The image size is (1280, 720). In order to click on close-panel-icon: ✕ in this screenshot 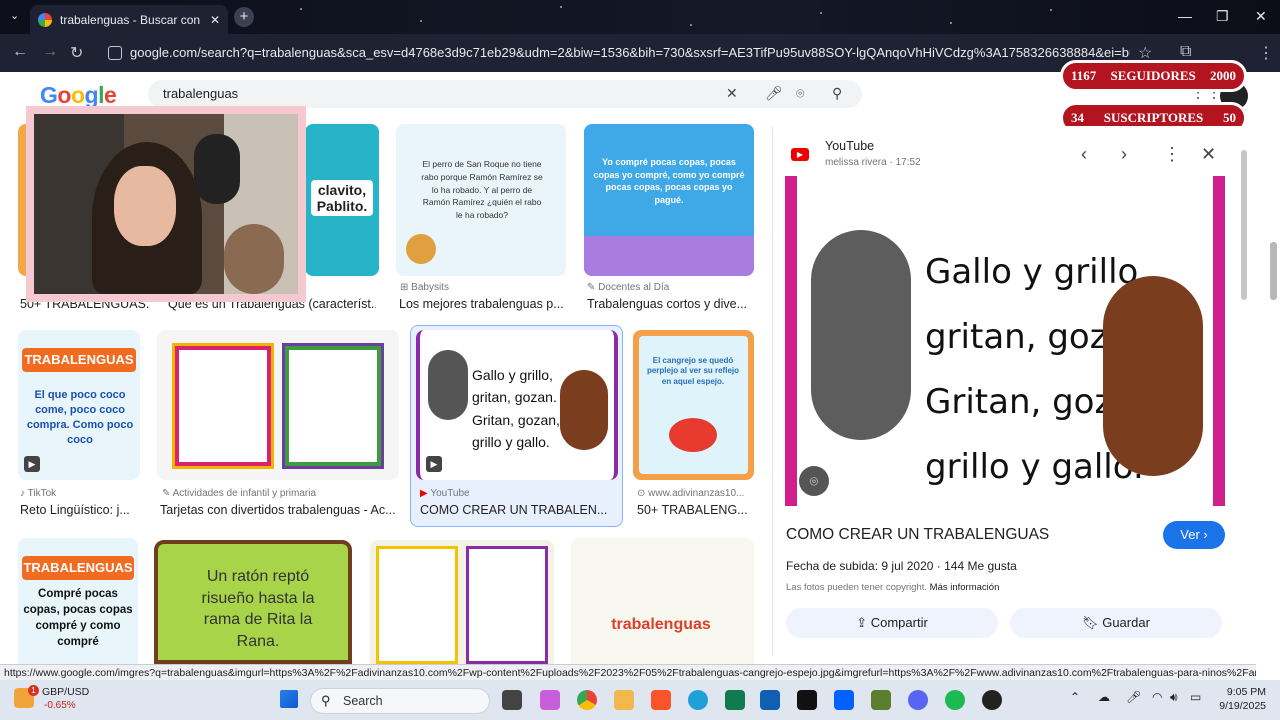, I will do `click(1208, 154)`.